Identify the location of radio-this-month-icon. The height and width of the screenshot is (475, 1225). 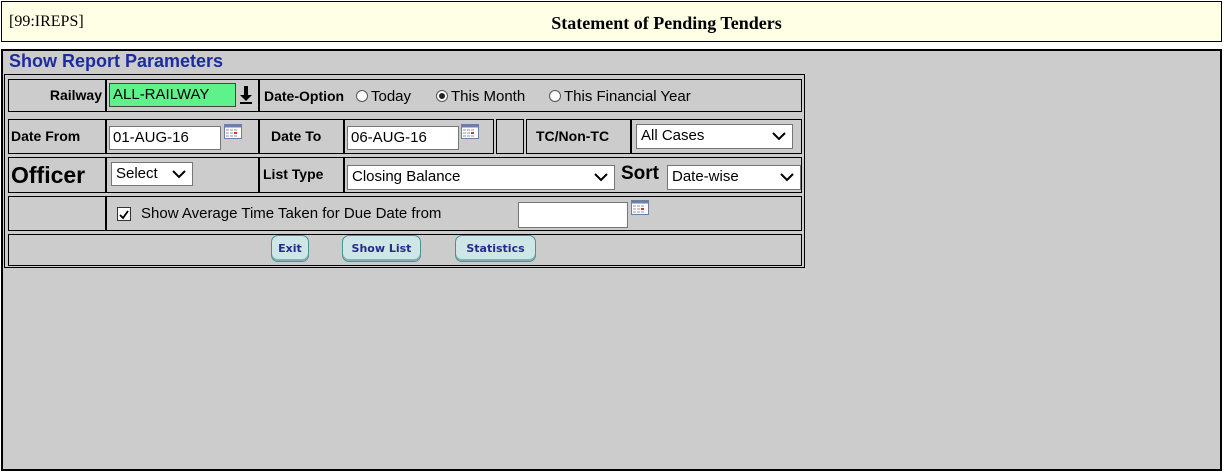
(442, 96).